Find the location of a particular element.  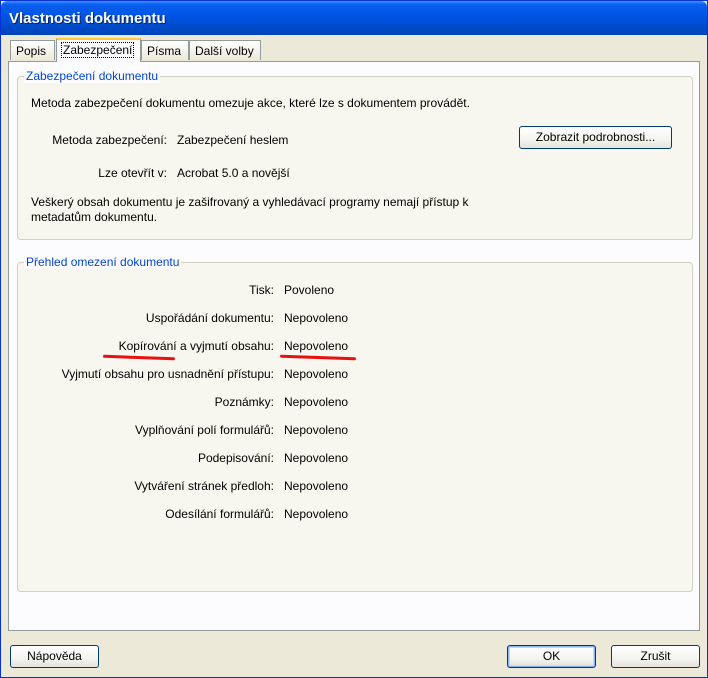

restriction-label-form-fill: Vyplňování polí formulářů: is located at coordinates (204, 430).